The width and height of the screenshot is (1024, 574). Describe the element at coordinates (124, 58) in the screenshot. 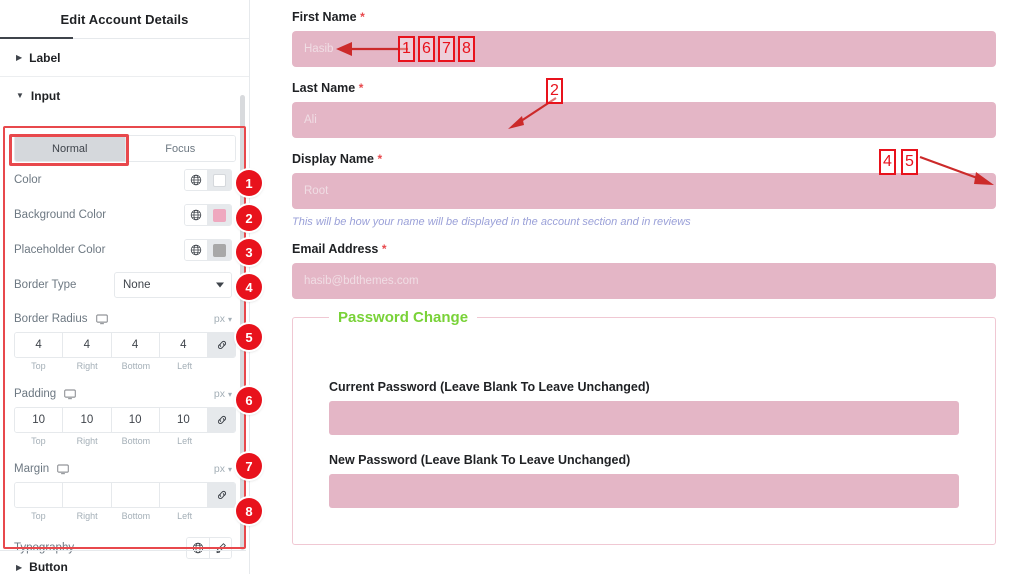

I see `section-header-label: ▶ Label` at that location.